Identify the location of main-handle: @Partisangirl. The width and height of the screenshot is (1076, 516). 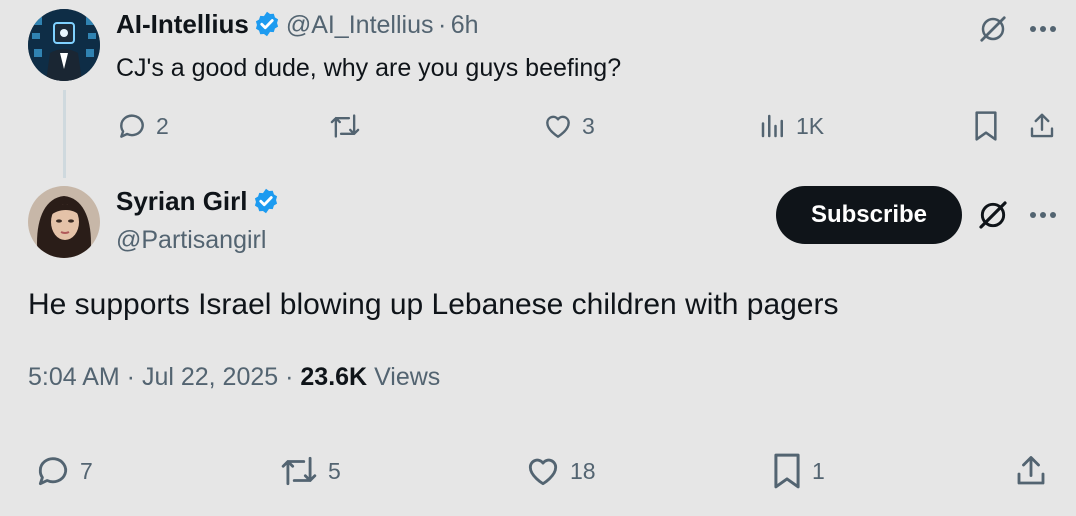
(191, 240).